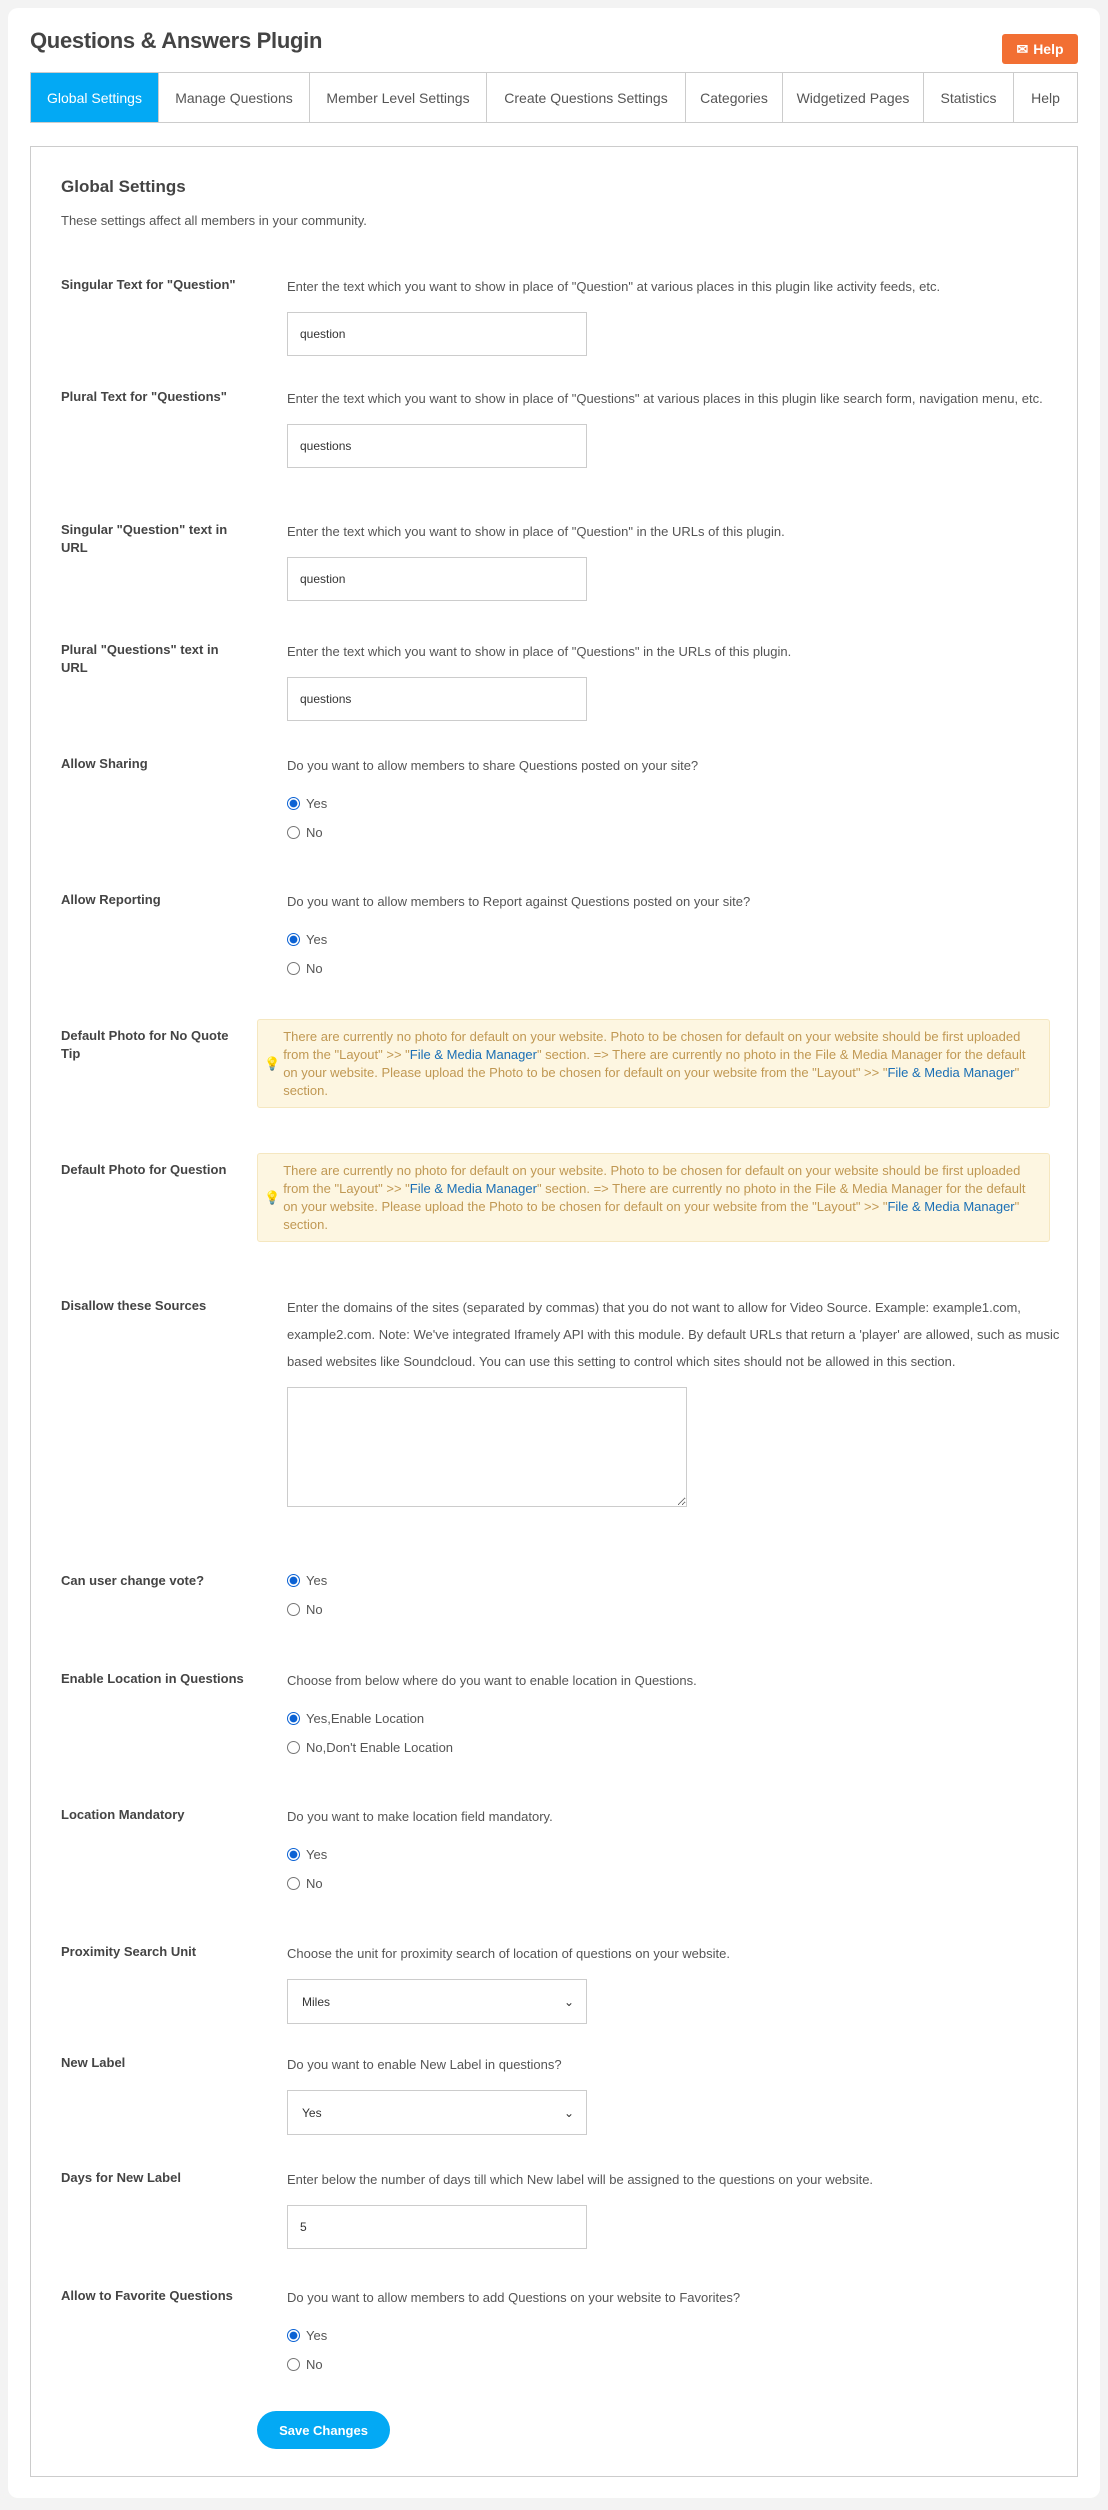 The height and width of the screenshot is (2510, 1108). Describe the element at coordinates (176, 40) in the screenshot. I see `page-title: Questions & Answers Plugin` at that location.